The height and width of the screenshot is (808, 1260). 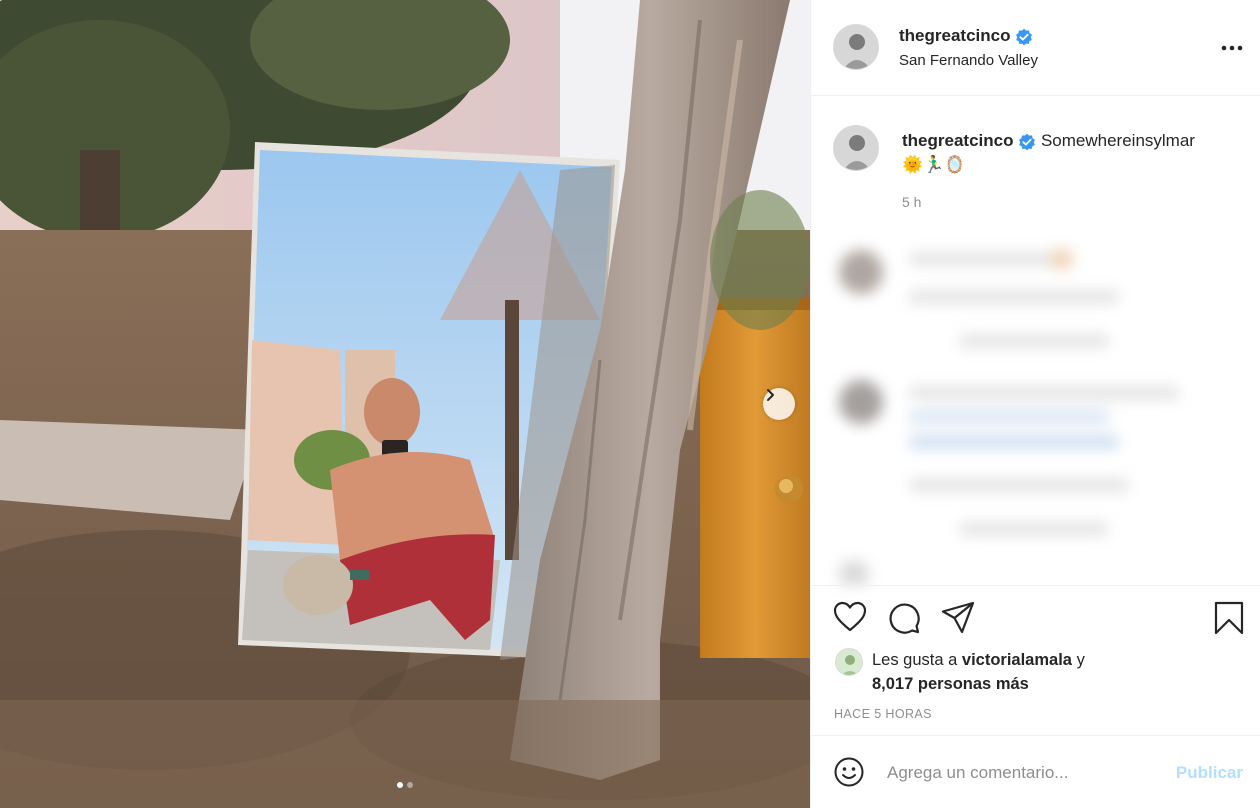 I want to click on comment-input, so click(x=1022, y=773).